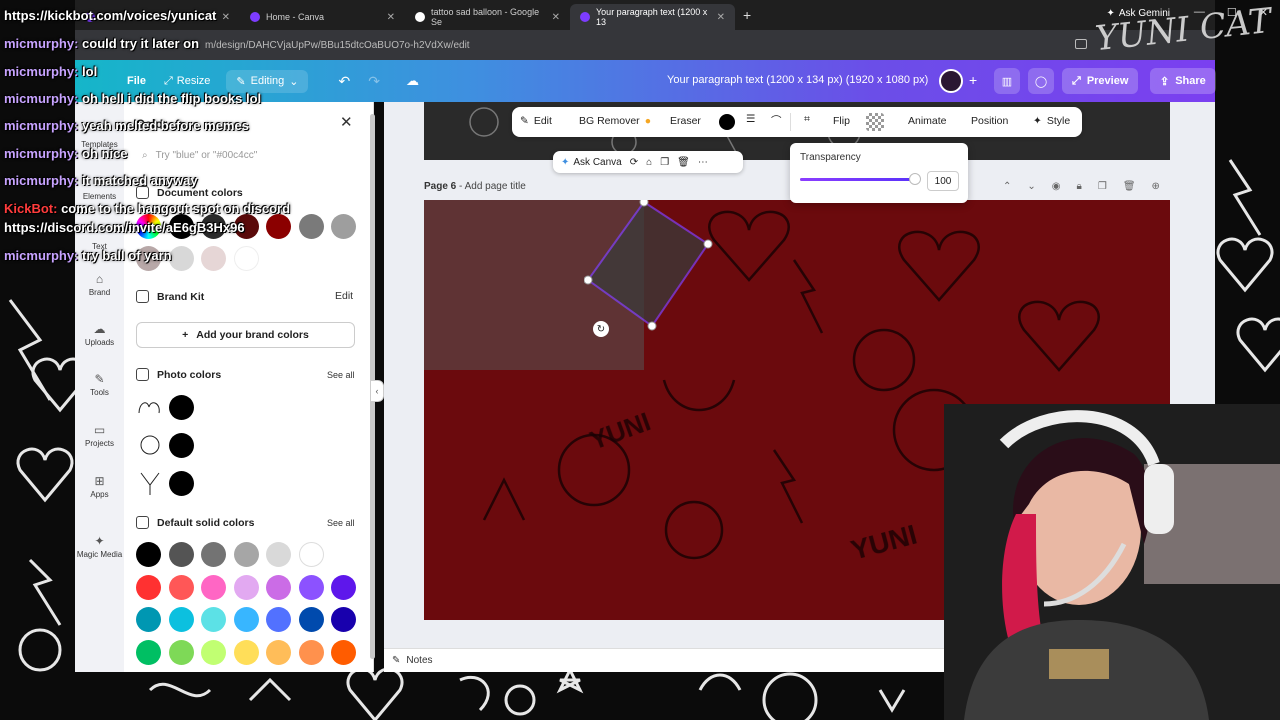 The width and height of the screenshot is (1280, 720). What do you see at coordinates (1041, 81) in the screenshot?
I see `comment-icon: ◯` at bounding box center [1041, 81].